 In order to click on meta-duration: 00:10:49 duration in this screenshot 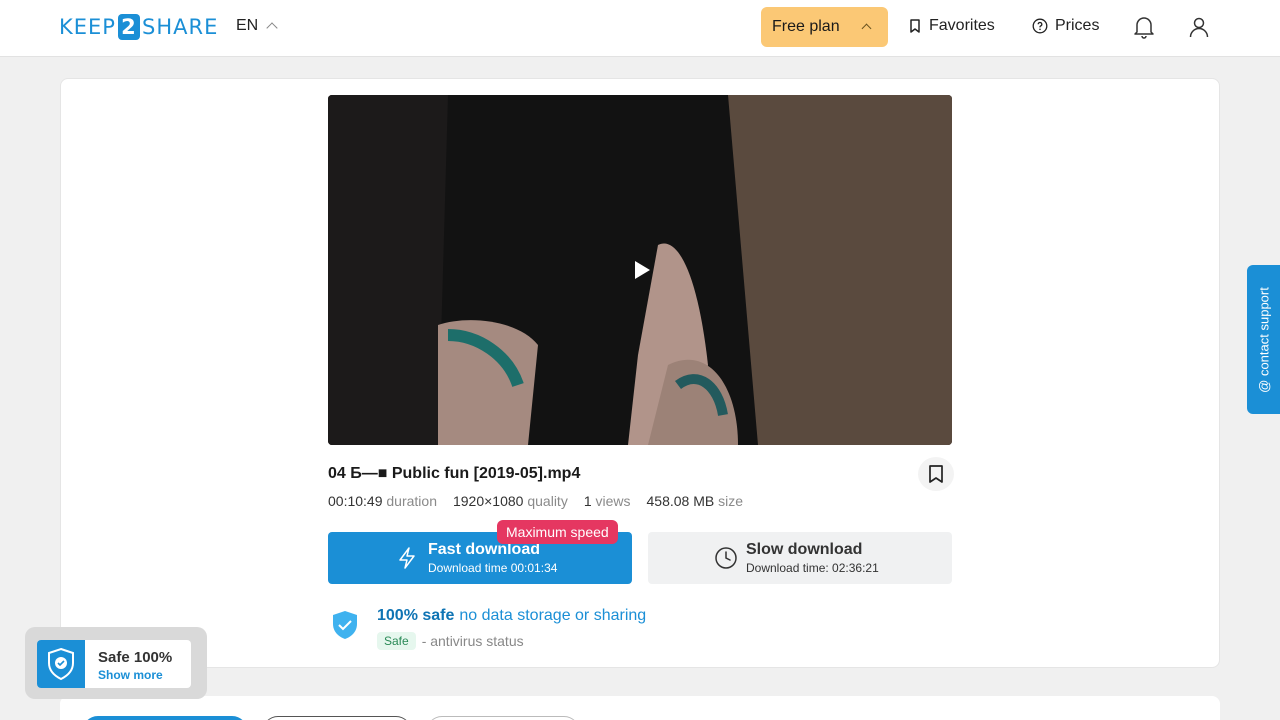, I will do `click(382, 501)`.